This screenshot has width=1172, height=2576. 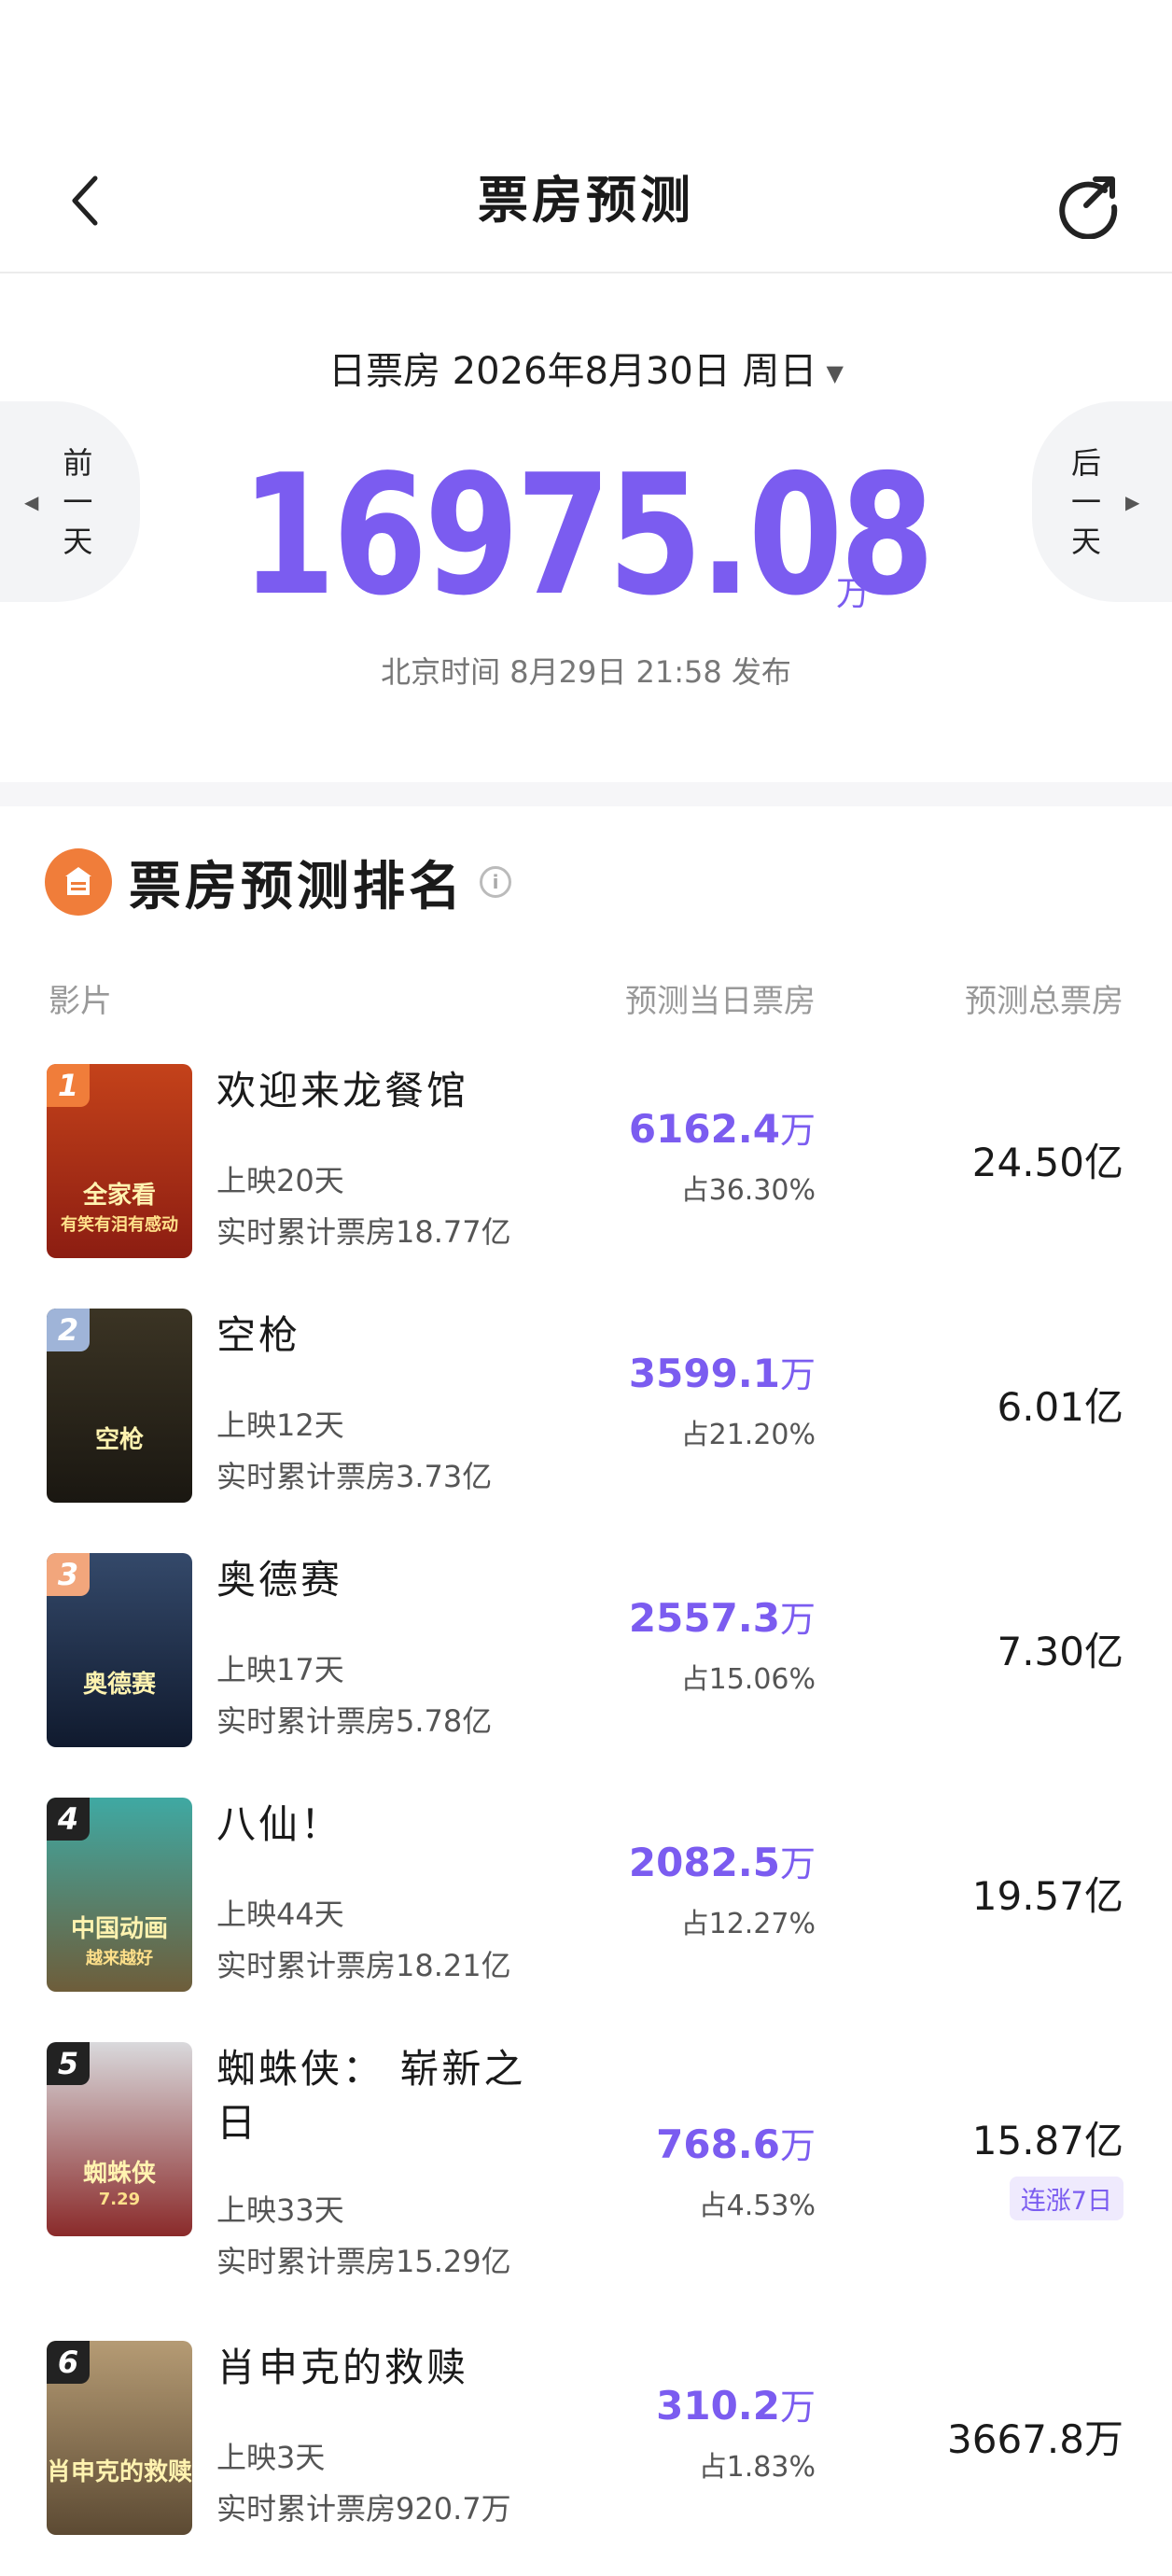 What do you see at coordinates (375, 1336) in the screenshot?
I see `film-title: 空枪` at bounding box center [375, 1336].